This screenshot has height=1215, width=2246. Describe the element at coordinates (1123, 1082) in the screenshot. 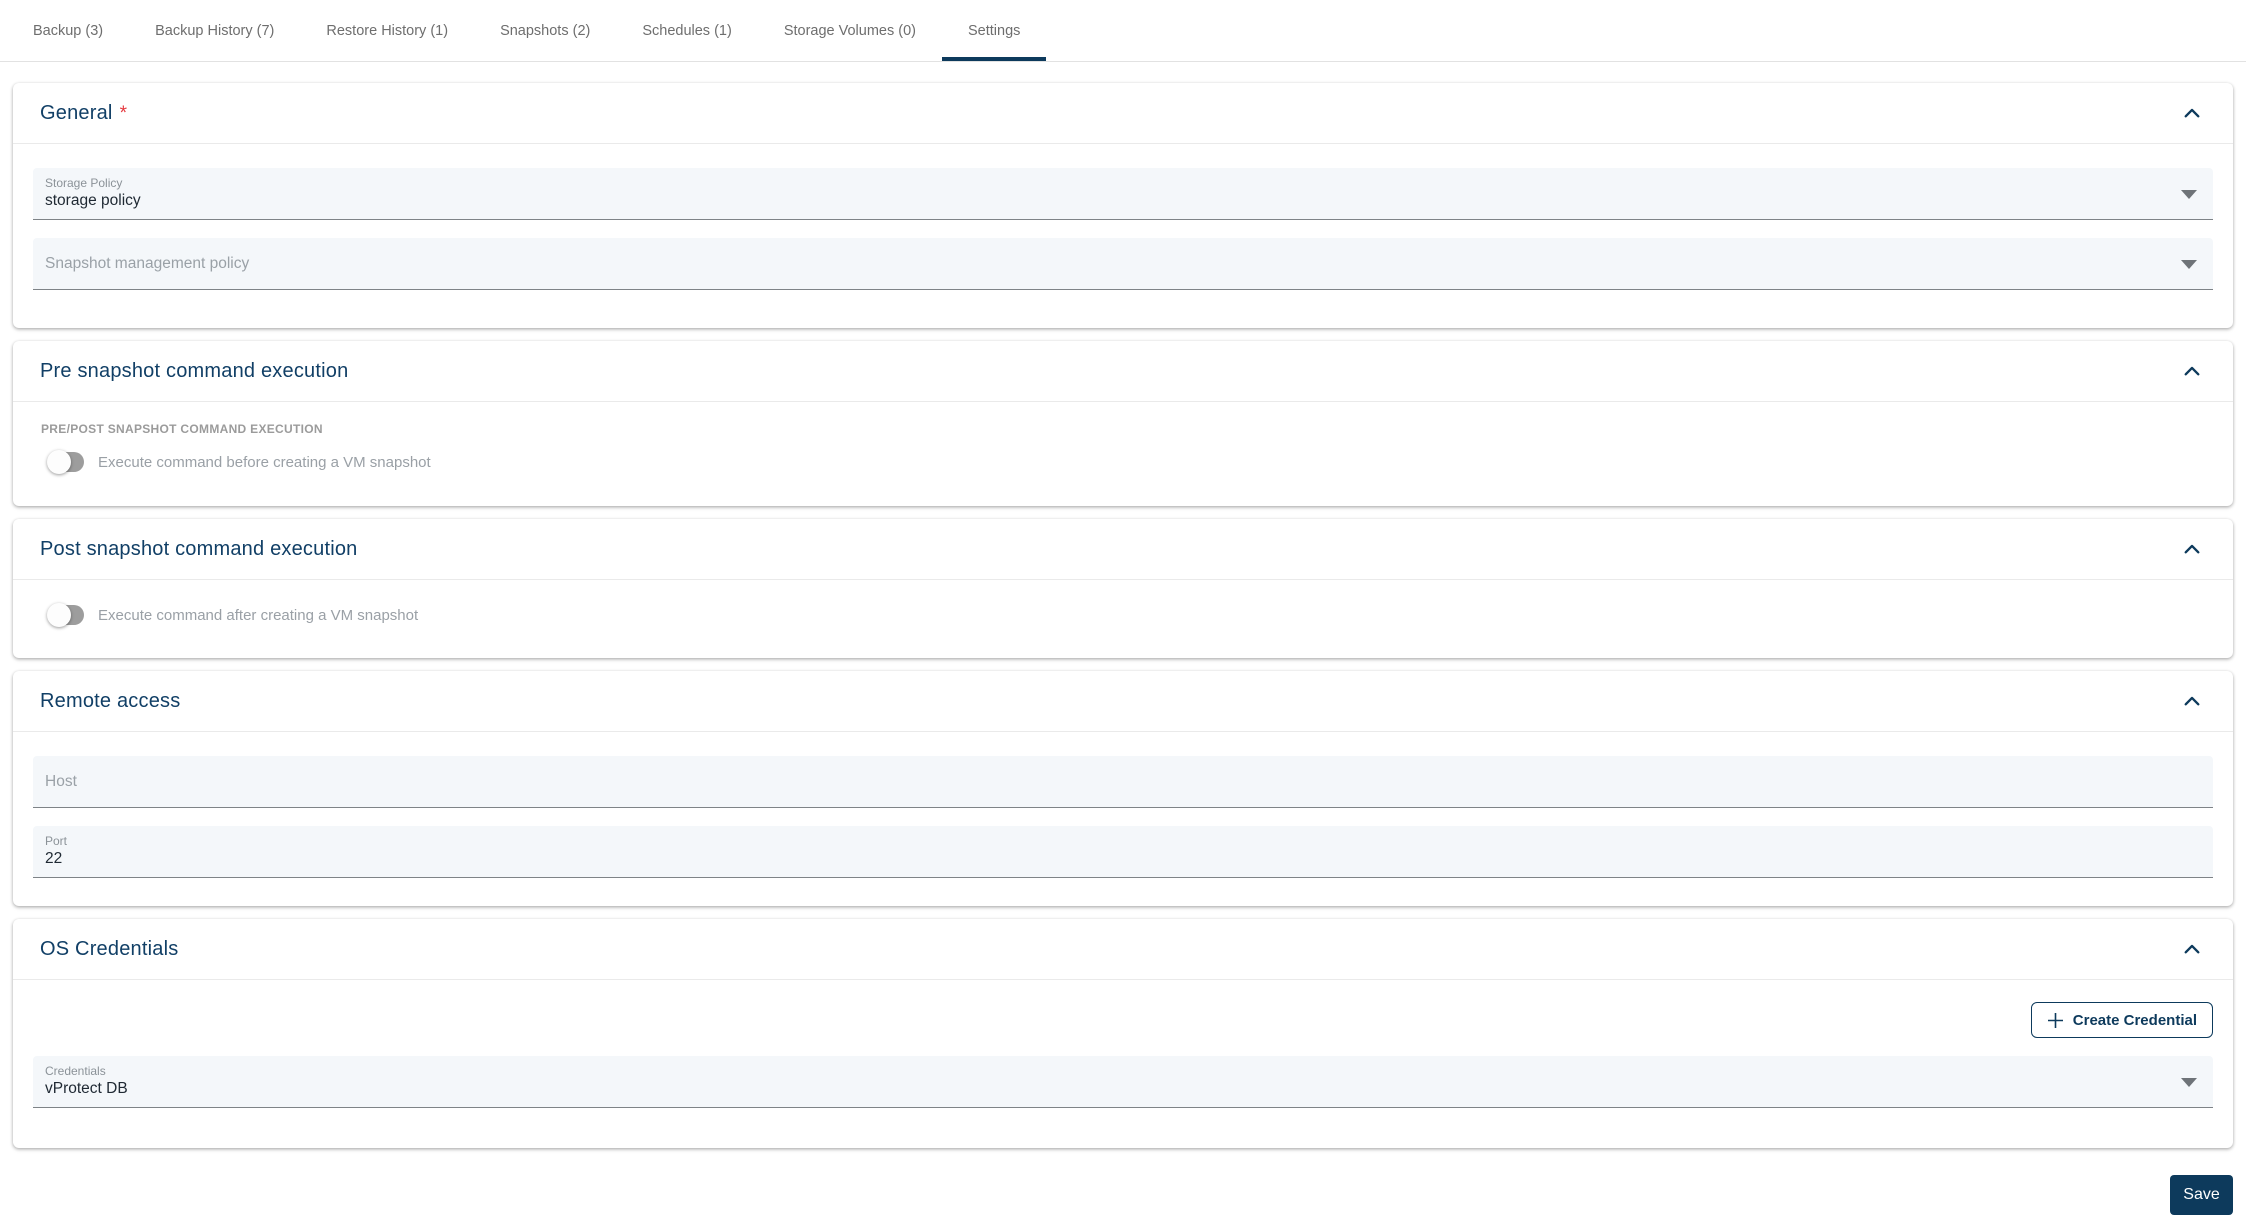

I see `credentials-select: Credentials vProtect DB` at that location.